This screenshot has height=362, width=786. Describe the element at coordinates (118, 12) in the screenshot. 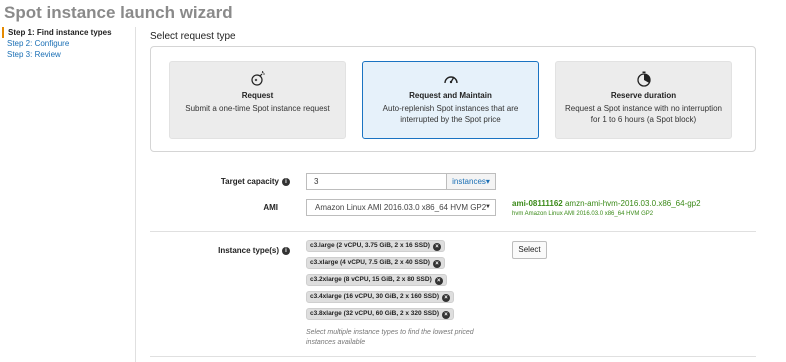

I see `page-title: Spot instance launch wizard` at that location.